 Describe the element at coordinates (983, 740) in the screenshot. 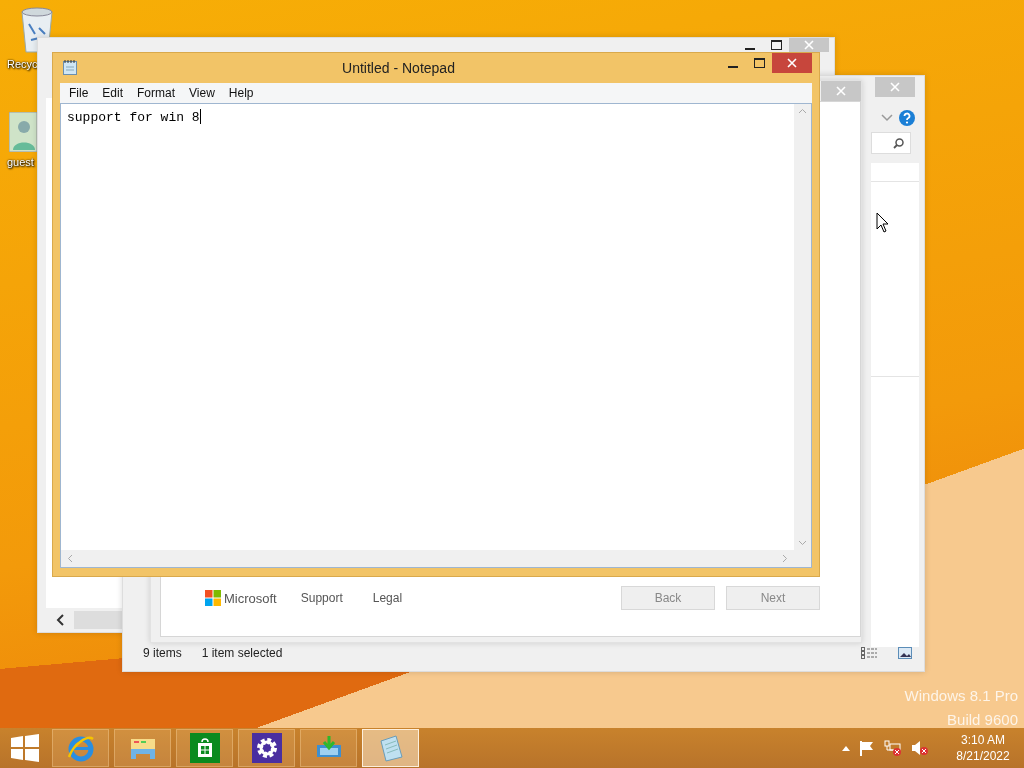

I see `time-text: 3:10 AM` at that location.